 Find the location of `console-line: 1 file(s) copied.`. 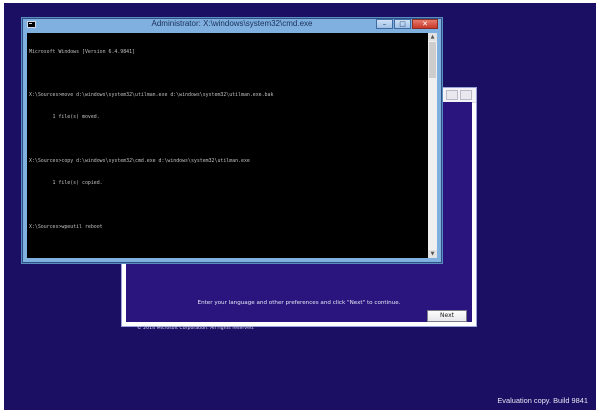

console-line: 1 file(s) copied. is located at coordinates (66, 182).